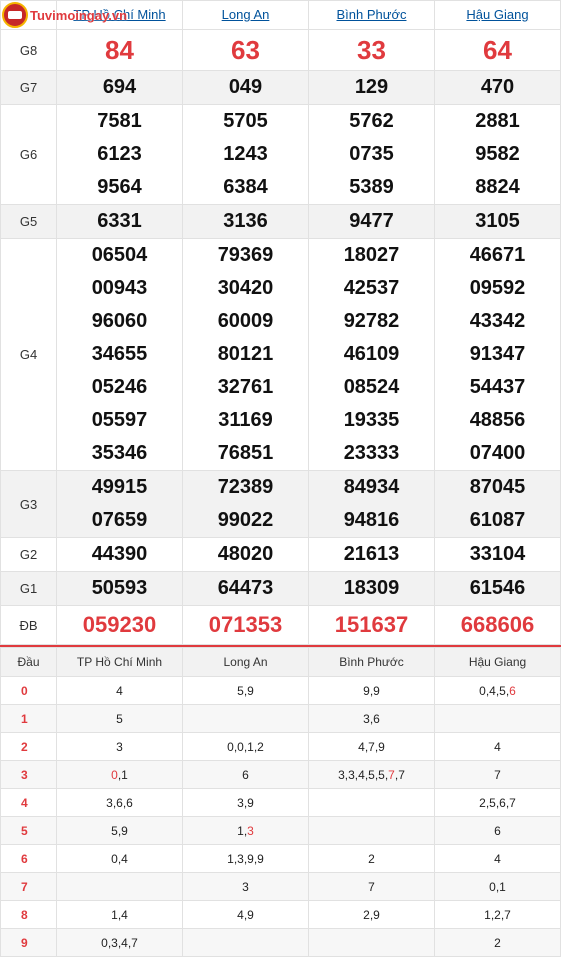 The image size is (561, 957). Describe the element at coordinates (497, 387) in the screenshot. I see `prize-number: 54437` at that location.